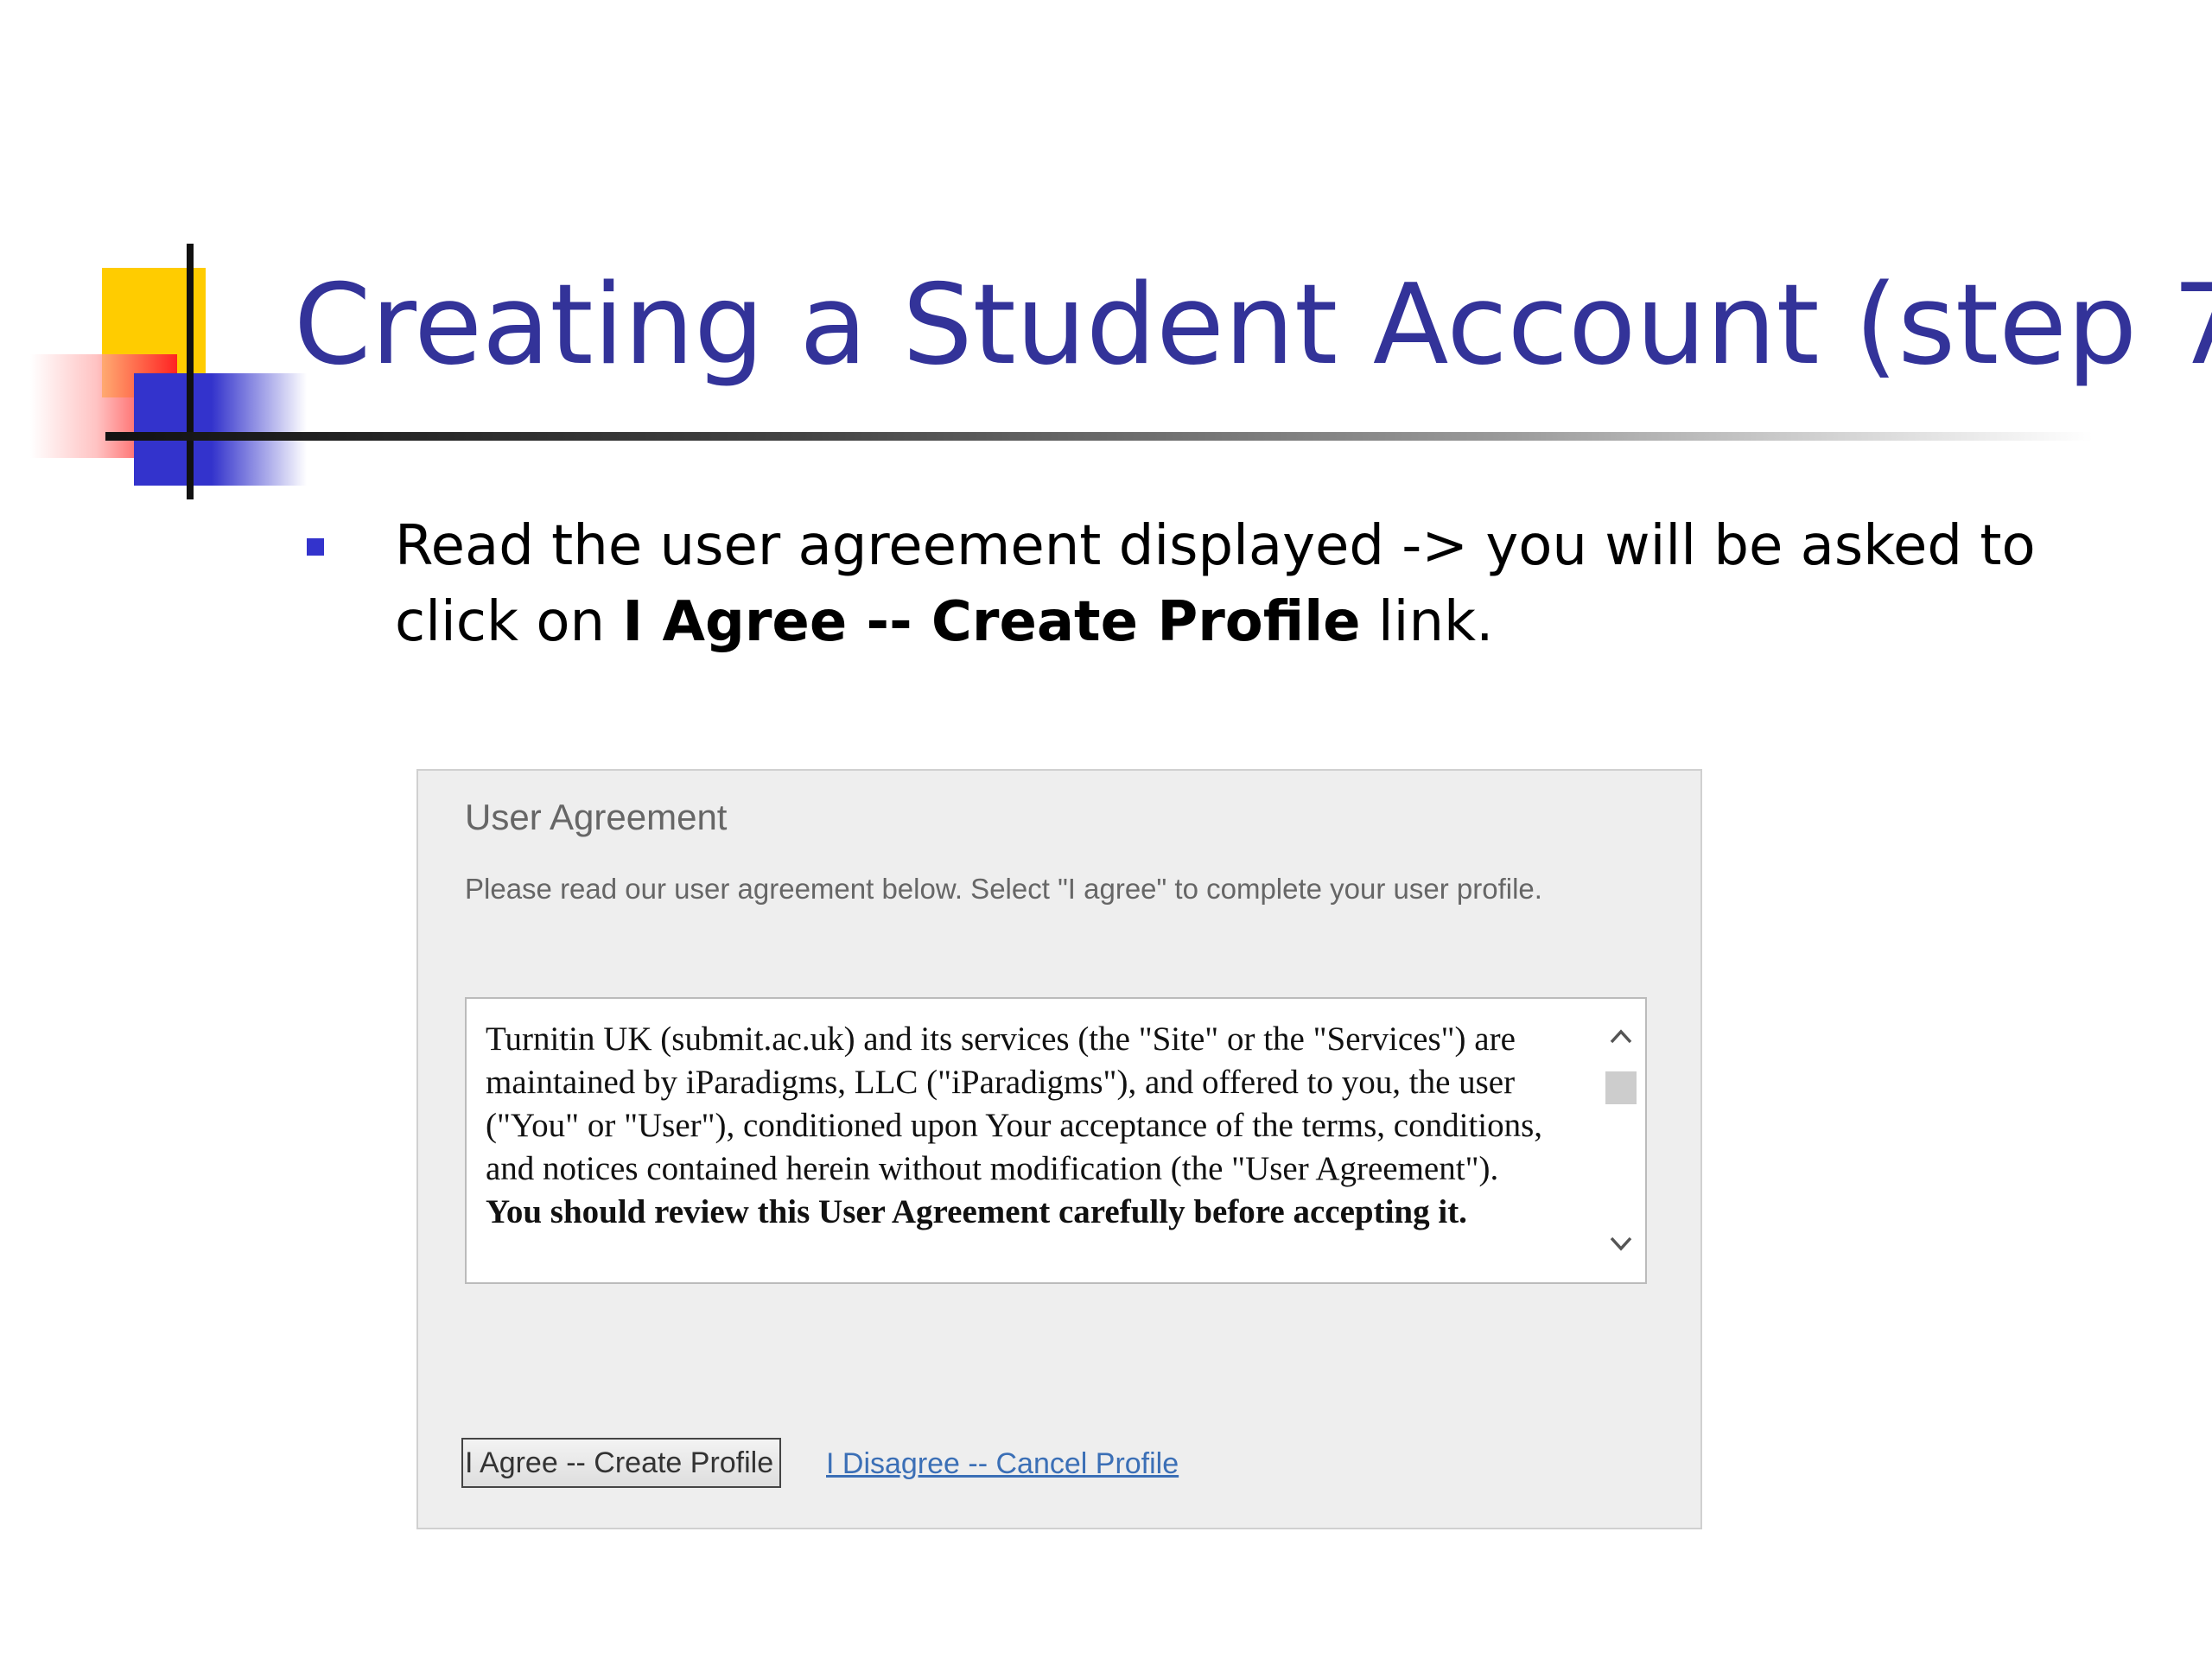 This screenshot has height=1659, width=2212. Describe the element at coordinates (1099, 436) in the screenshot. I see `title-underline` at that location.